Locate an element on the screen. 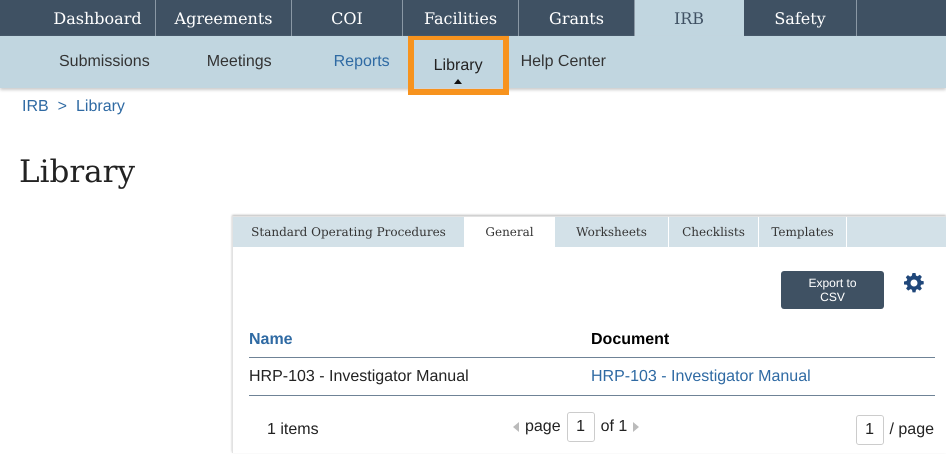  column-header: Document is located at coordinates (763, 344).